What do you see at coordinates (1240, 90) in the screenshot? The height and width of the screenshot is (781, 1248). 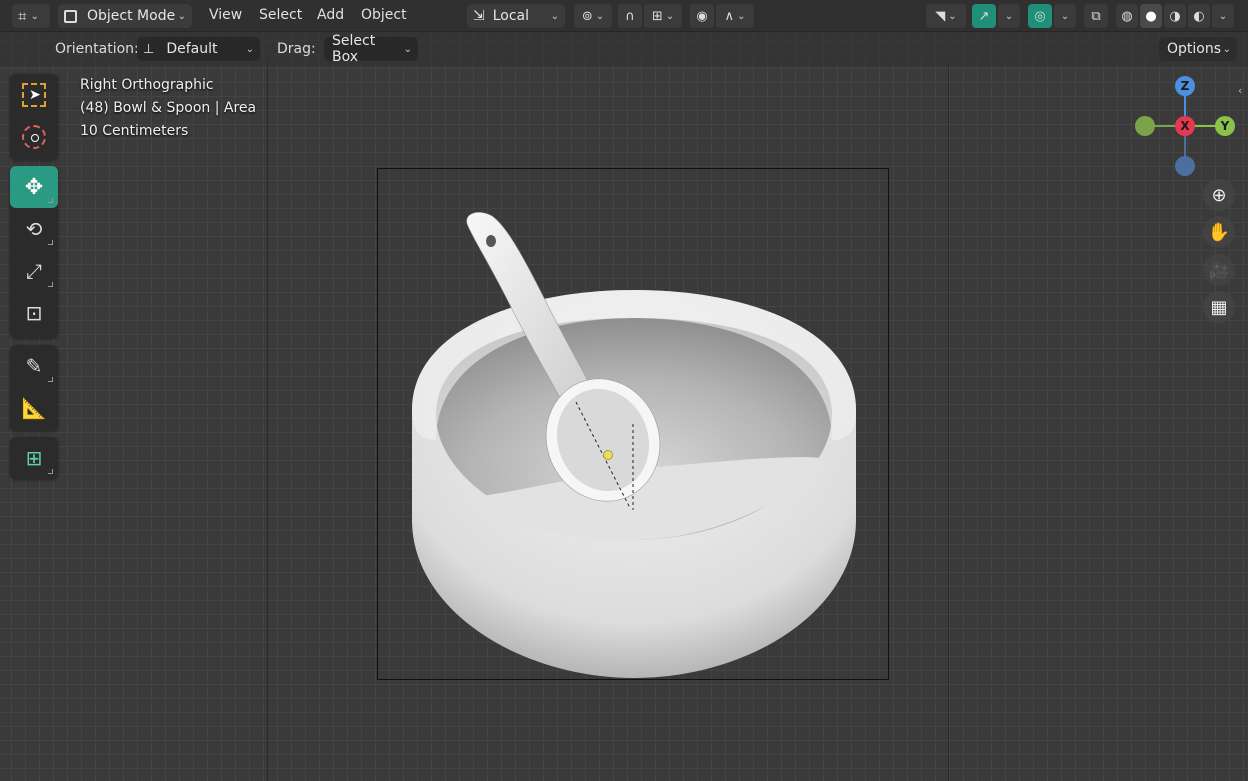 I see `sidebar-toggle-arrow: ‹` at bounding box center [1240, 90].